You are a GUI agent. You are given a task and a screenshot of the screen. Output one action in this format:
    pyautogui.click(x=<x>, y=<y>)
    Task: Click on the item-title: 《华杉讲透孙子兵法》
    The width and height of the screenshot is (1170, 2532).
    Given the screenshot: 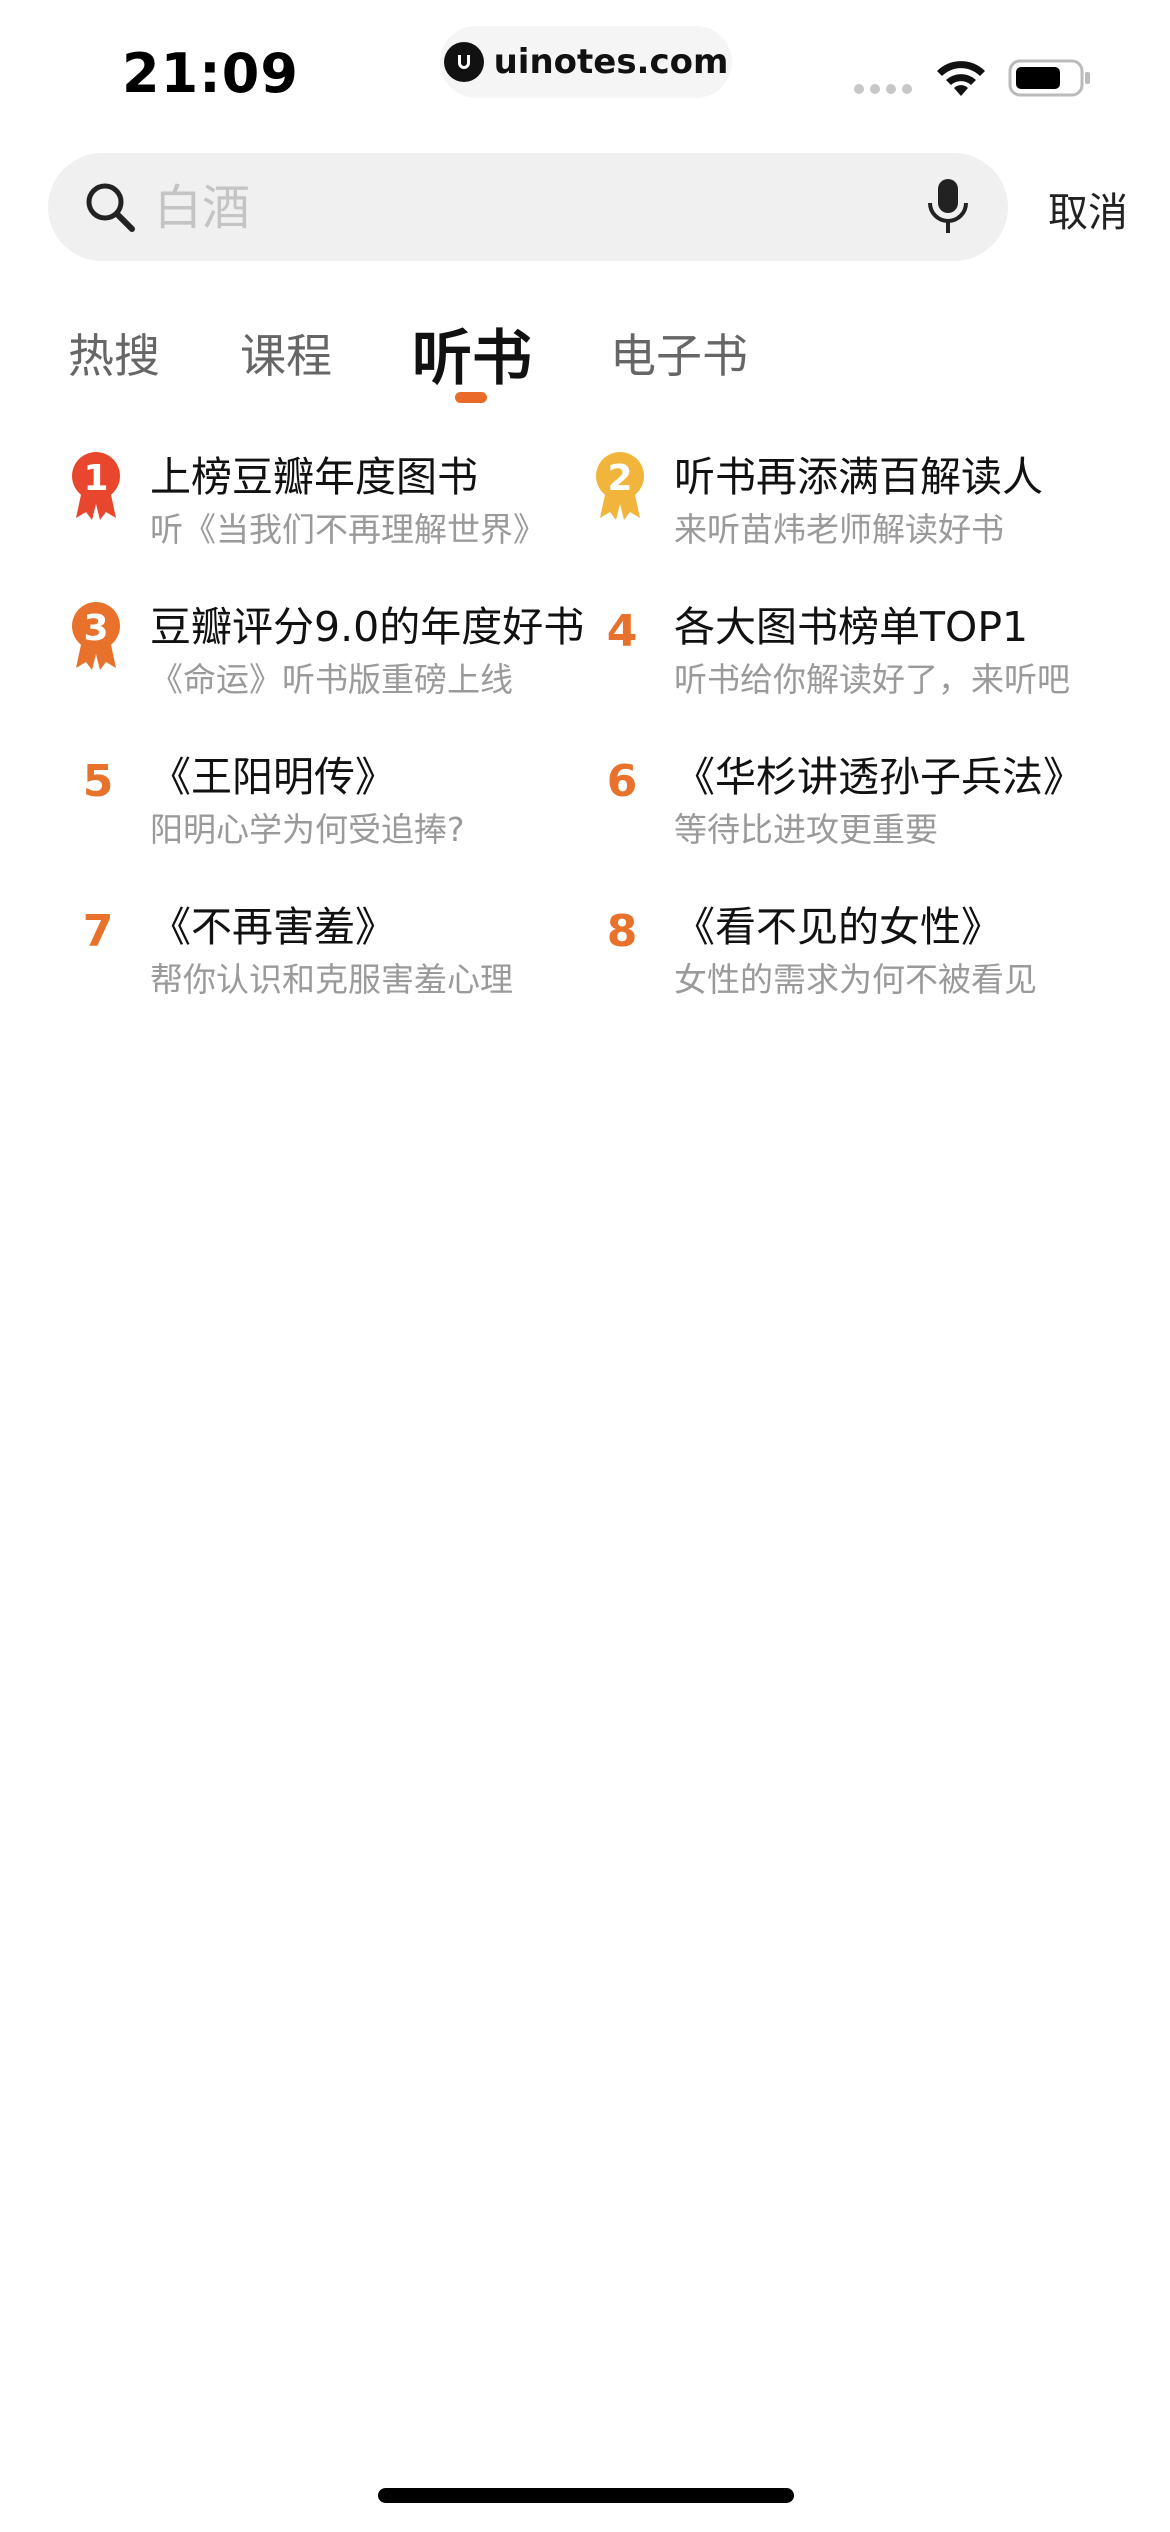 What is the action you would take?
    pyautogui.click(x=879, y=777)
    